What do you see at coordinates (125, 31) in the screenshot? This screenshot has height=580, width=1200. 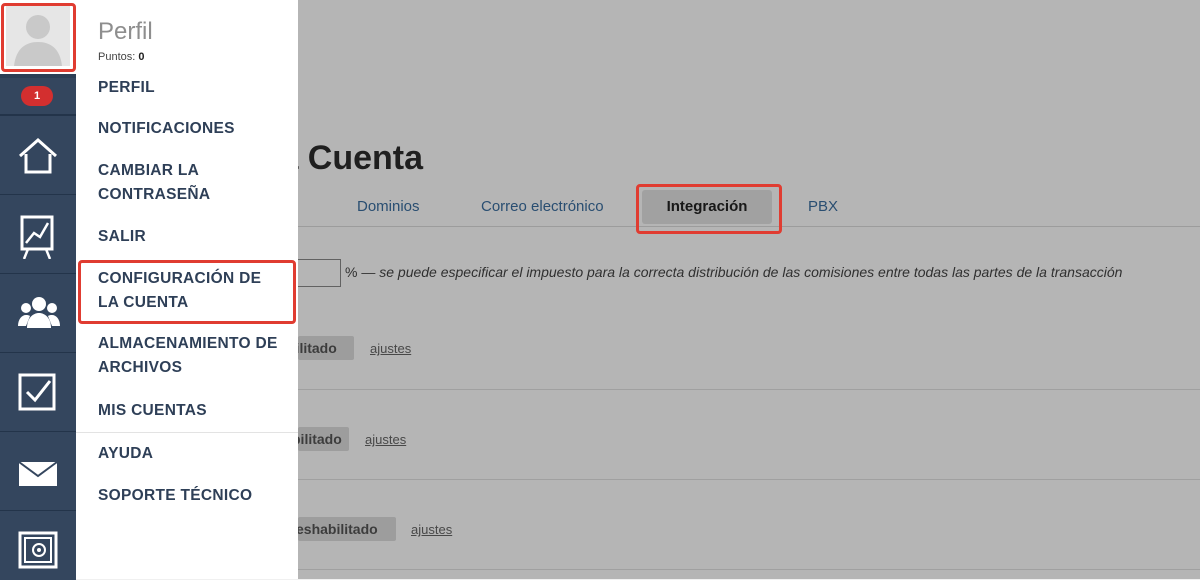 I see `profile-title: Perfil` at bounding box center [125, 31].